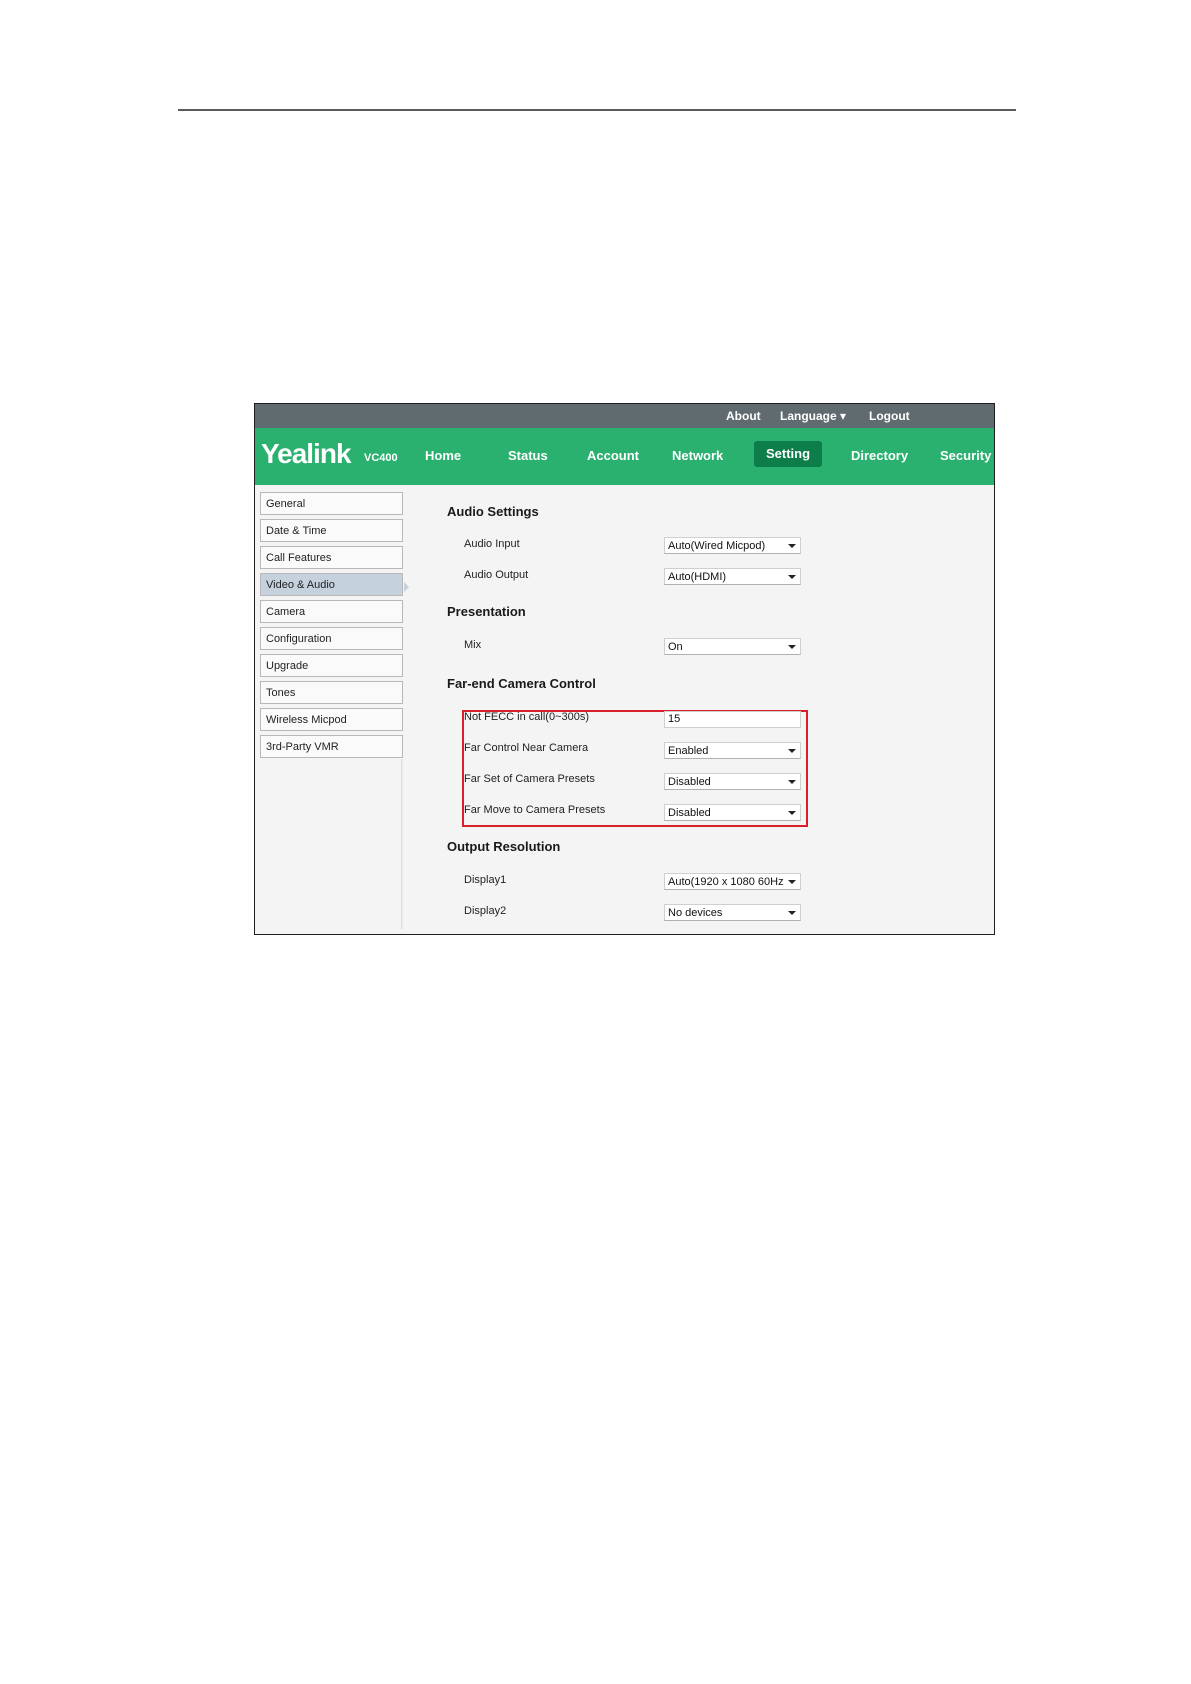 The height and width of the screenshot is (1684, 1191). What do you see at coordinates (504, 846) in the screenshot?
I see `section-output-resolution: Output Resolution` at bounding box center [504, 846].